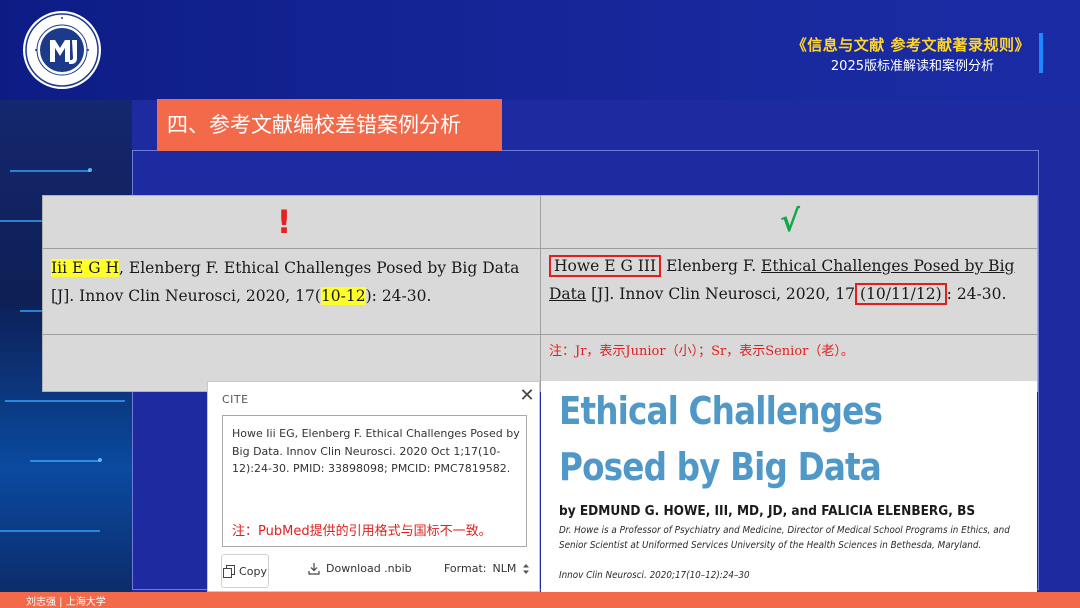 This screenshot has width=1080, height=608. Describe the element at coordinates (721, 439) in the screenshot. I see `article-title: Ethical Challenges Posed by Big Data` at that location.